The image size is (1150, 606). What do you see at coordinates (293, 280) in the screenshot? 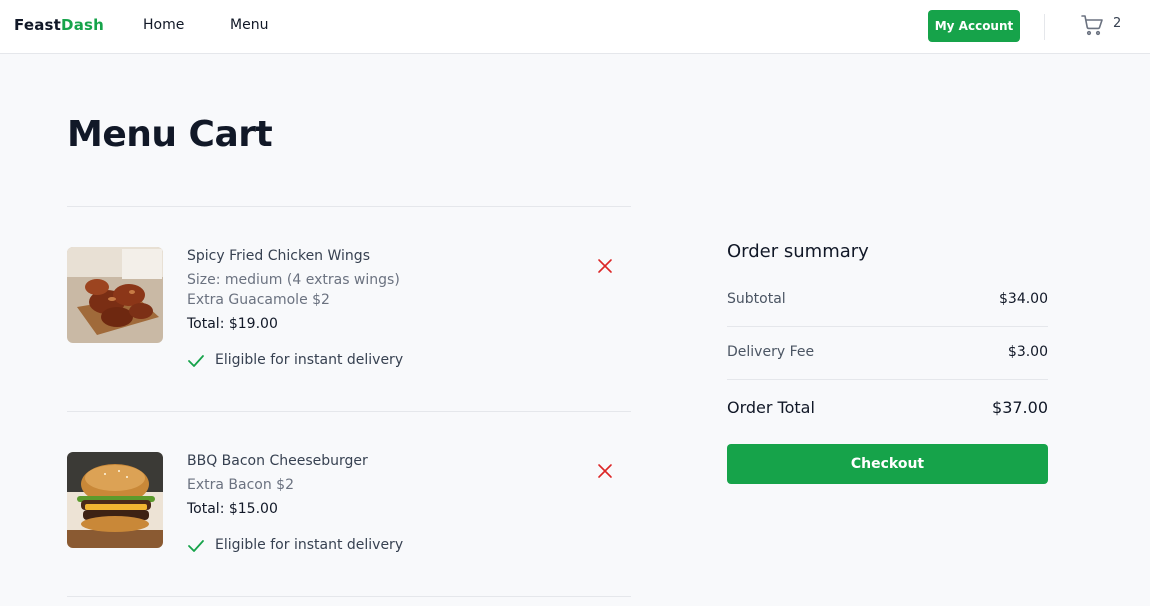
I see `item-detail: Size: medium (4 extras wings)` at bounding box center [293, 280].